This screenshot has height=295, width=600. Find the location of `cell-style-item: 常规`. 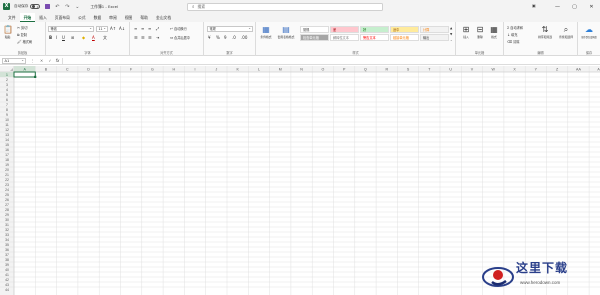

cell-style-item: 常规 is located at coordinates (314, 29).